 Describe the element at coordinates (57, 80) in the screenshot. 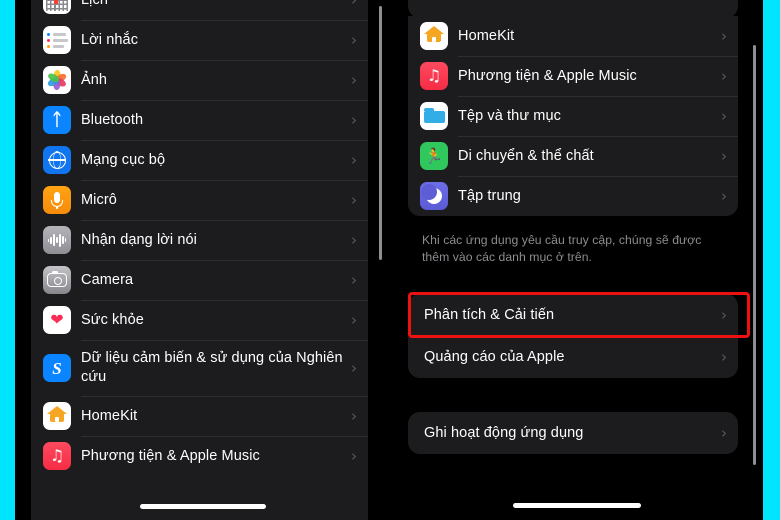

I see `photos-icon` at that location.